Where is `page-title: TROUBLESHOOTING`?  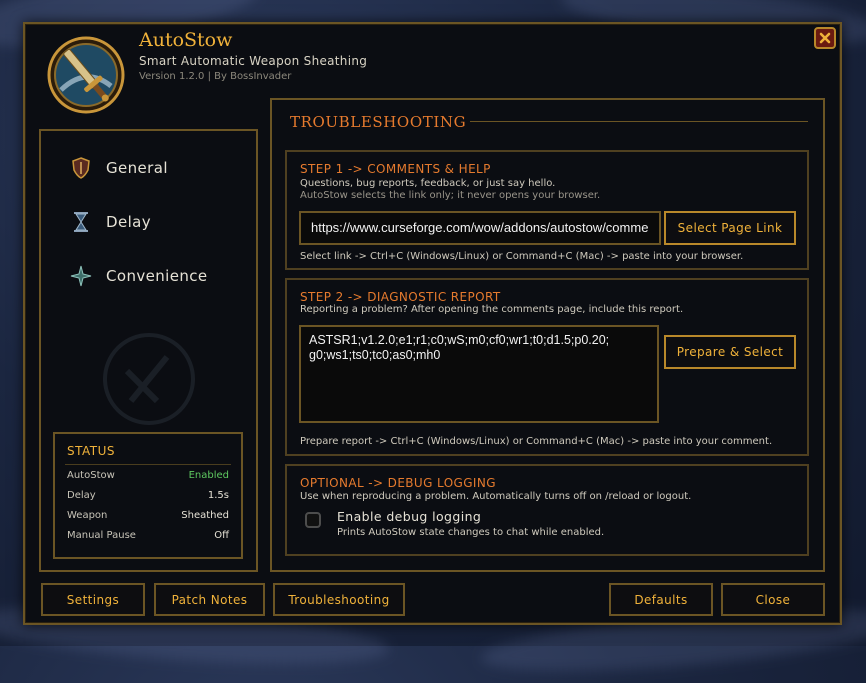
page-title: TROUBLESHOOTING is located at coordinates (378, 122).